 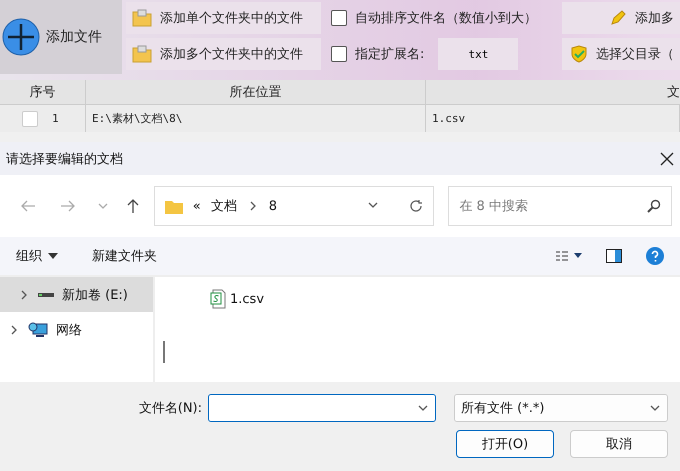 I want to click on dialog-button: 取消, so click(x=619, y=444).